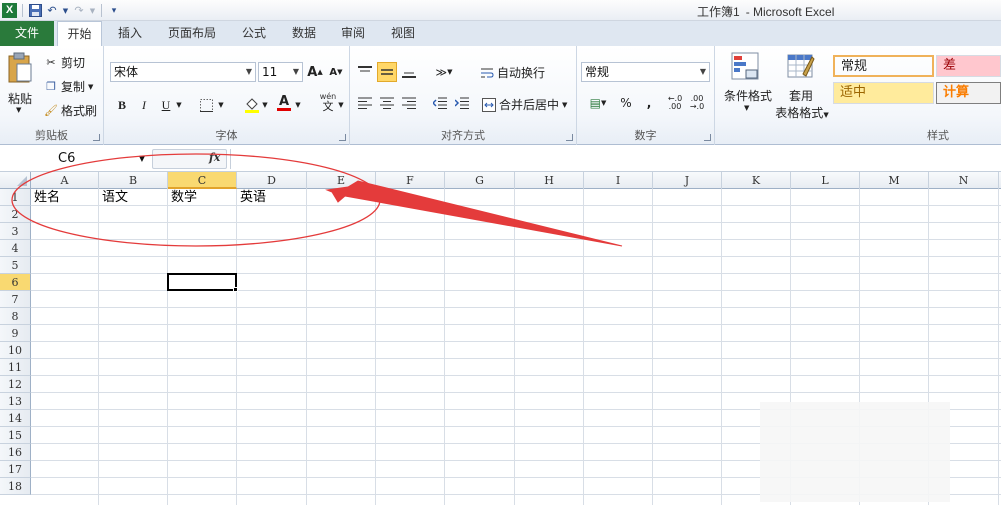 The image size is (1001, 505). I want to click on select-all-button, so click(15, 180).